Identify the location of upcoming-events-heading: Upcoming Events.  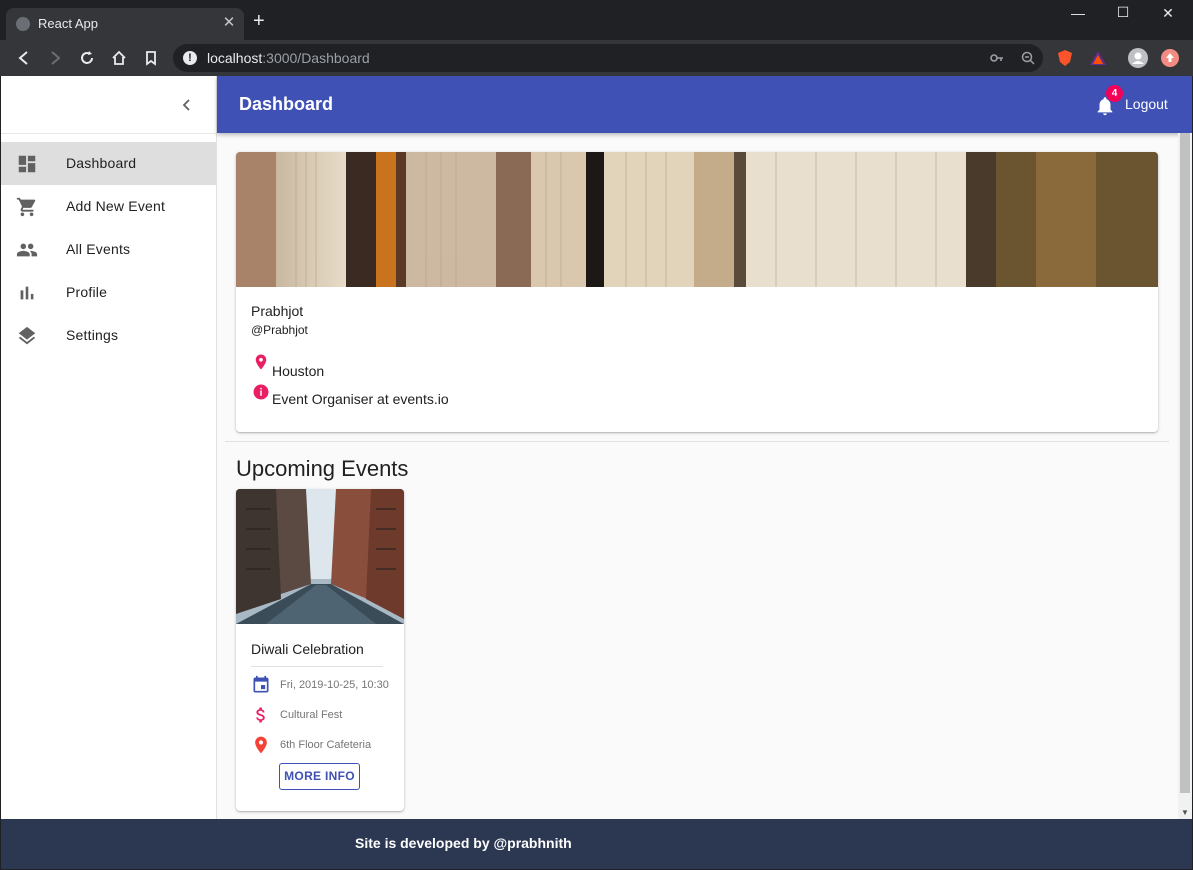
(322, 468).